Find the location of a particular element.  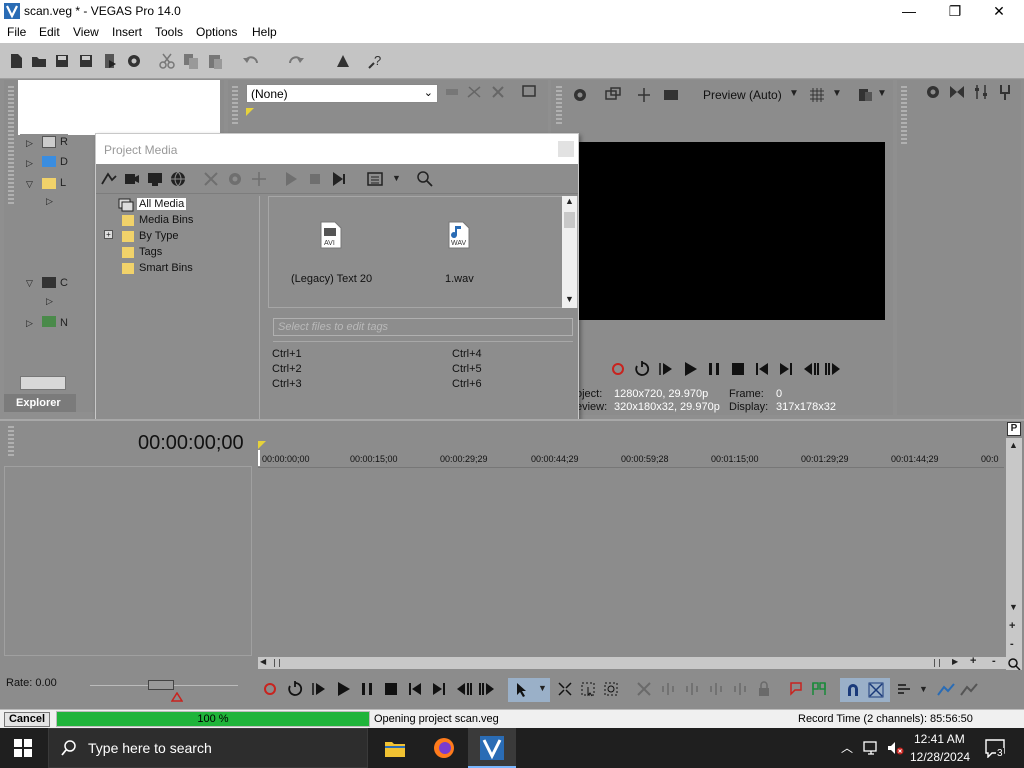

explorer-hscroll is located at coordinates (43, 383).